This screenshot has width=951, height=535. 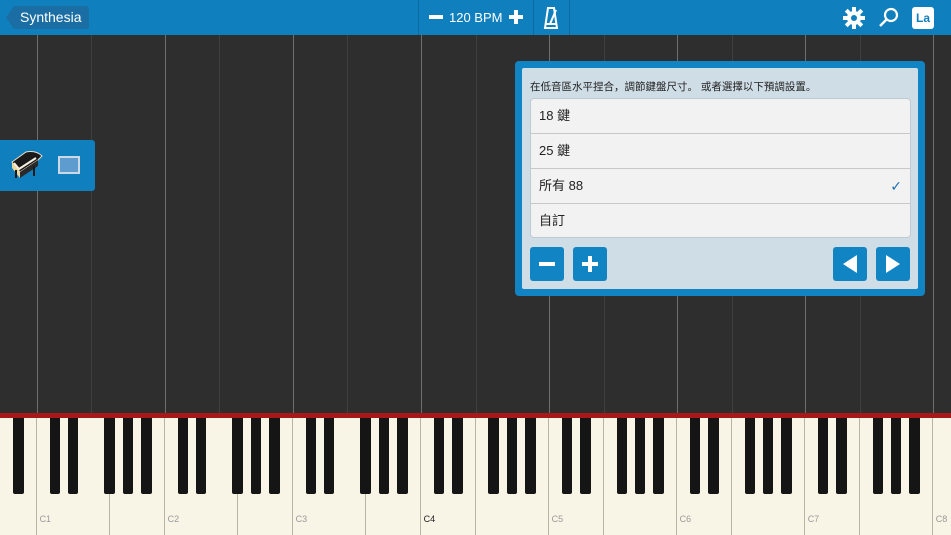 What do you see at coordinates (896, 186) in the screenshot?
I see `checkmark-icon: ✓` at bounding box center [896, 186].